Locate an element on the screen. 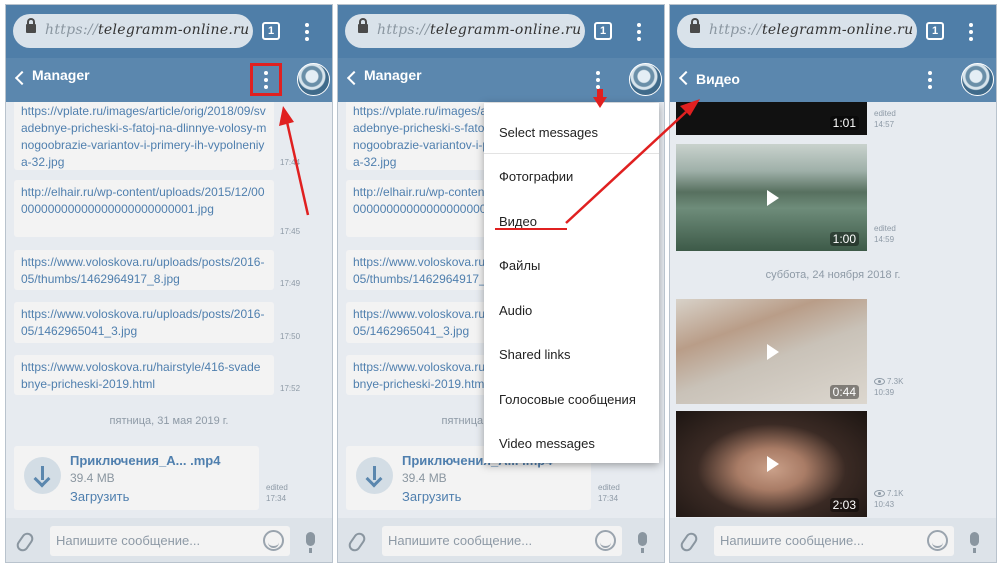 This screenshot has height=567, width=1000. menu-item-files: Файлы is located at coordinates (519, 265).